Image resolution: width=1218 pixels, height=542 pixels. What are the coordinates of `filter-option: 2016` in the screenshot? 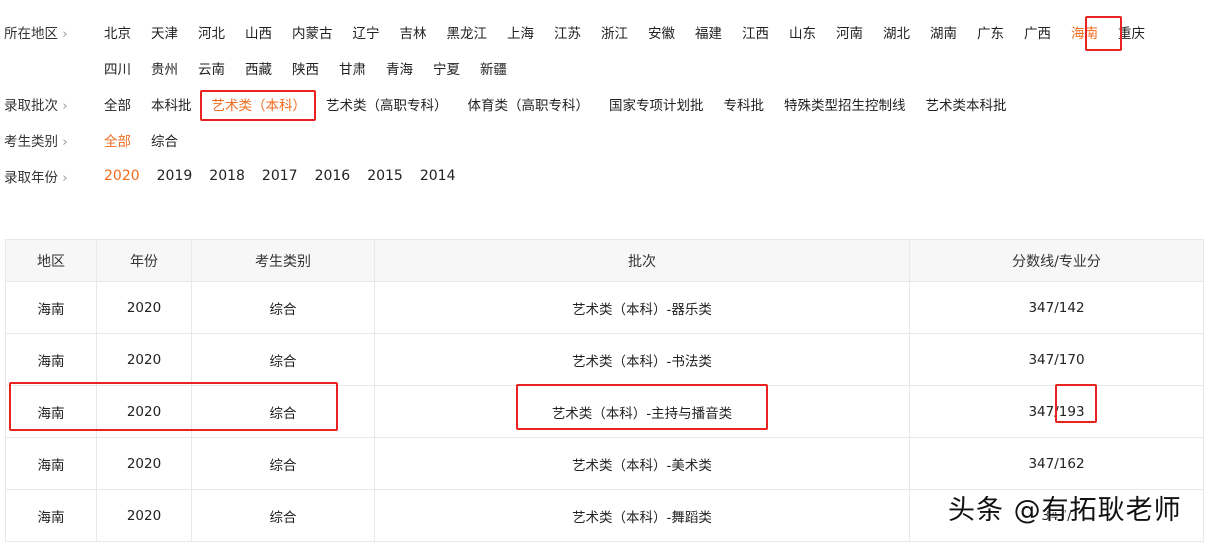 It's located at (333, 176).